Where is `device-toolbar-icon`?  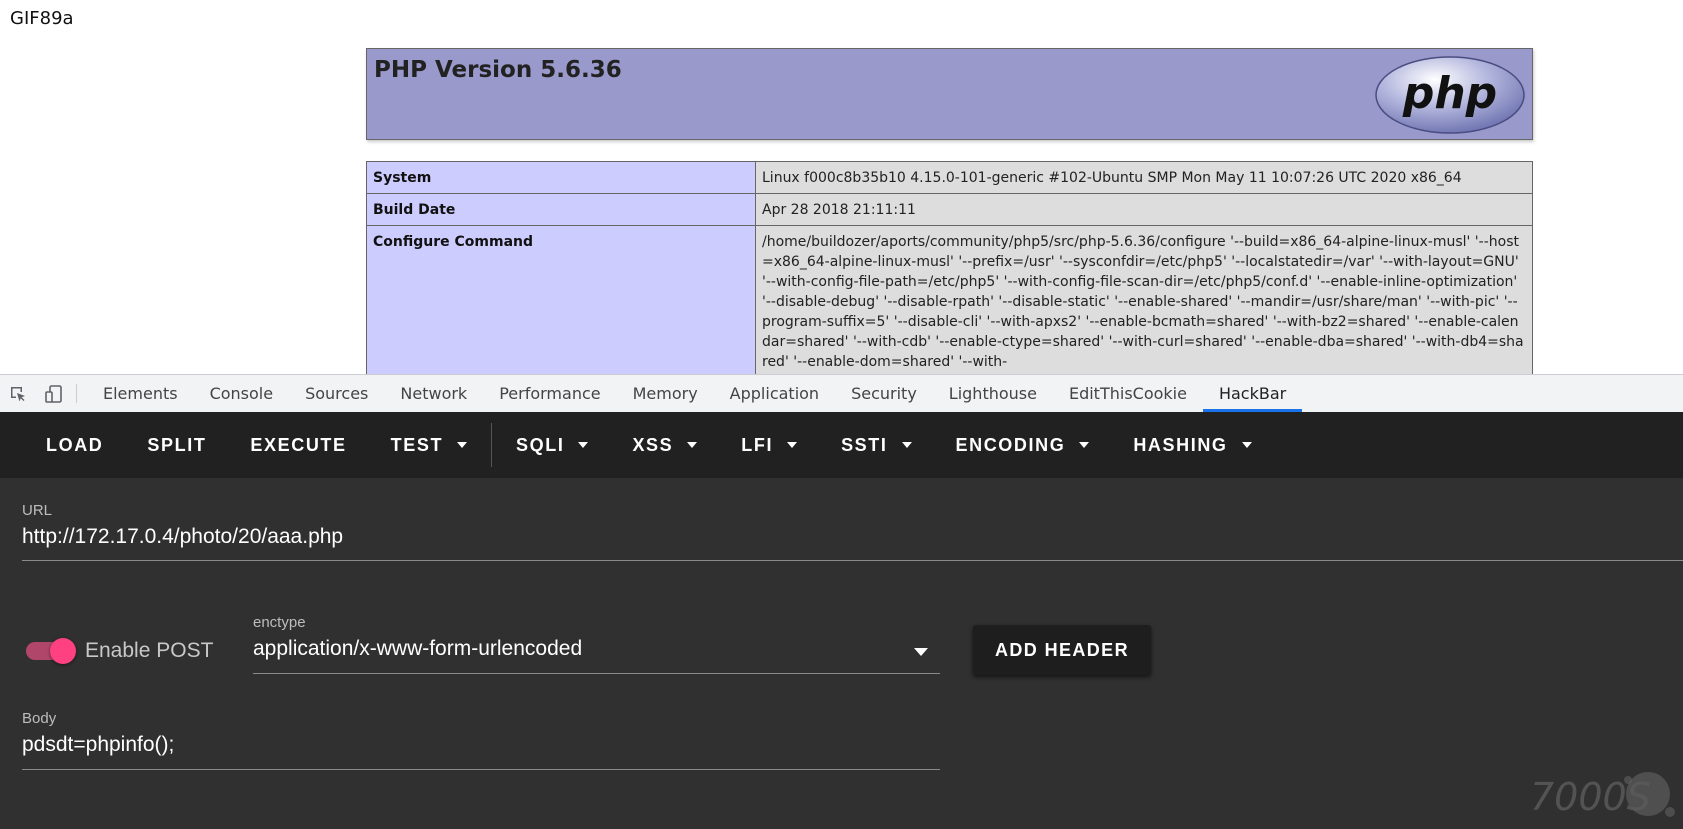 device-toolbar-icon is located at coordinates (54, 393).